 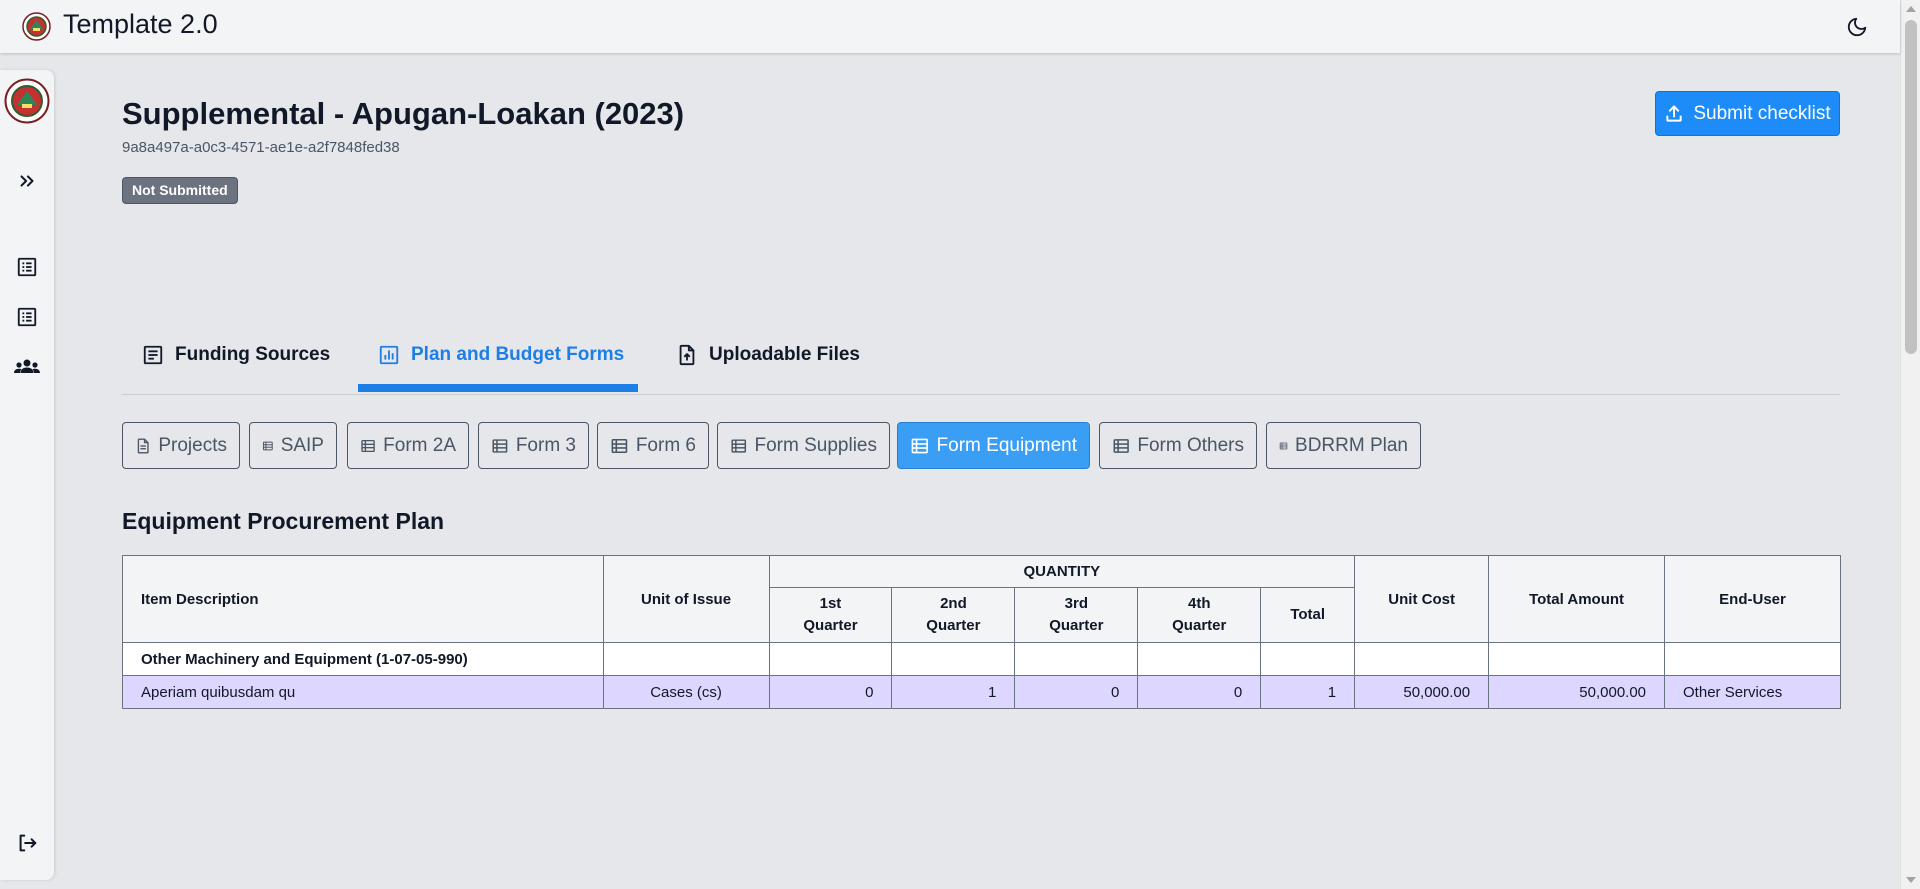 I want to click on subtab-saip: SAIP, so click(x=293, y=445).